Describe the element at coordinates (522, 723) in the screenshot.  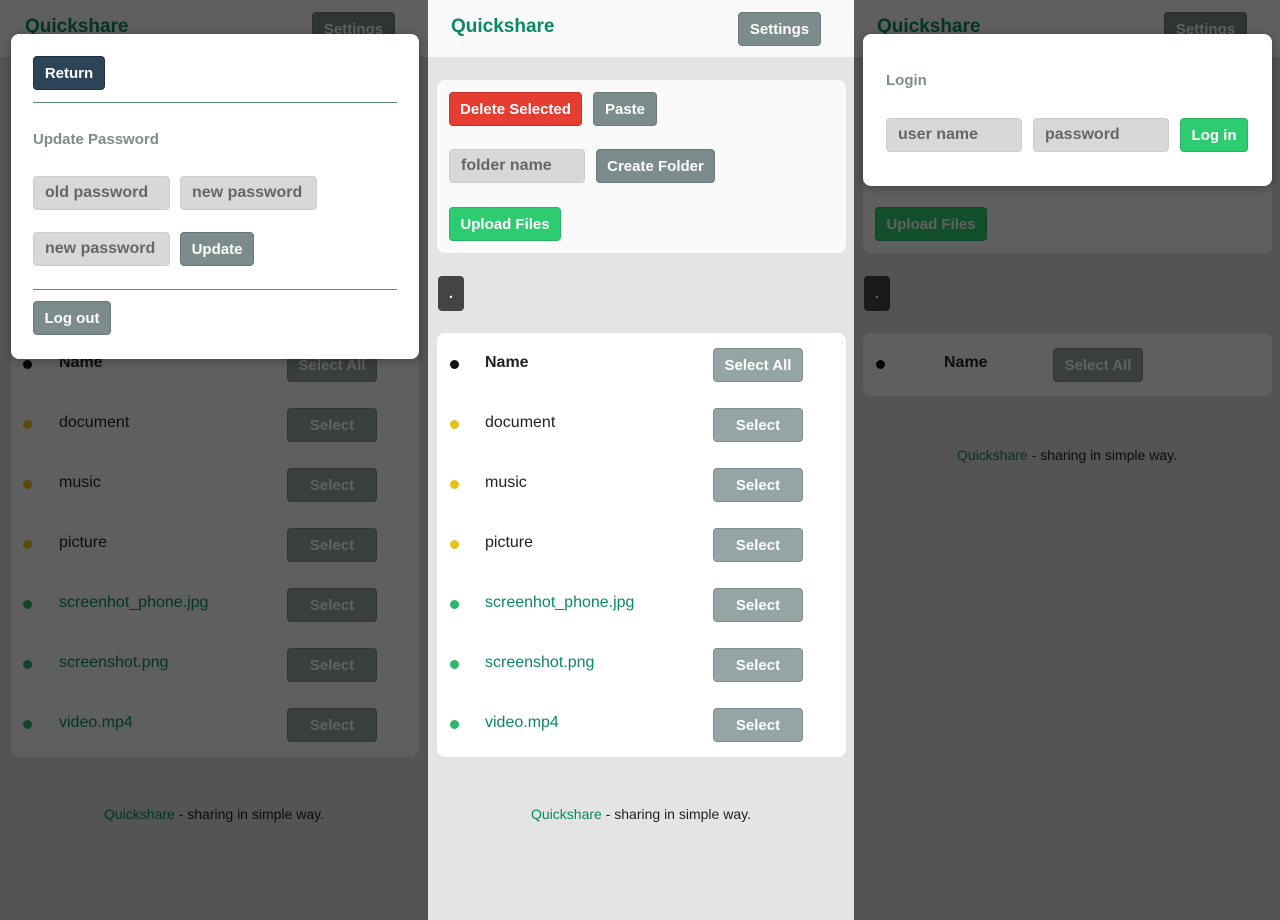
I see `item-name: video.mp4` at that location.